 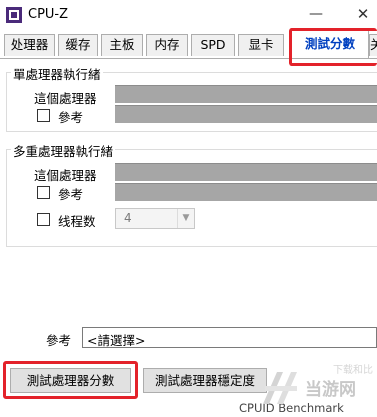 What do you see at coordinates (373, 45) in the screenshot?
I see `tab-about: 关` at bounding box center [373, 45].